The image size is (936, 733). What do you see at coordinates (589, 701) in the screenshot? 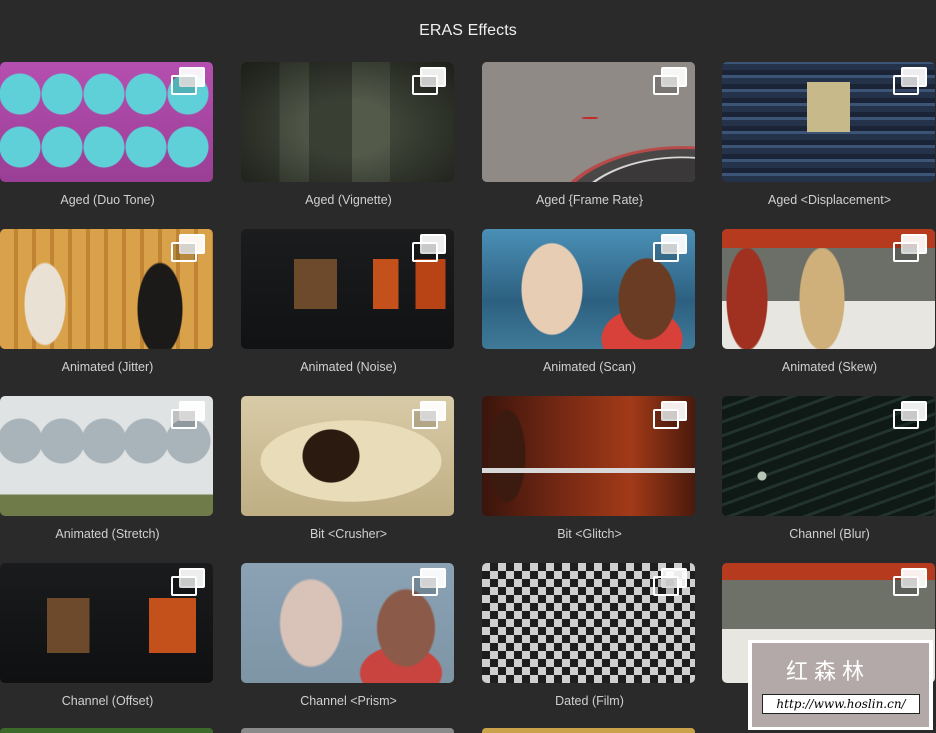
I see `effect-label: Dated (Film)` at bounding box center [589, 701].